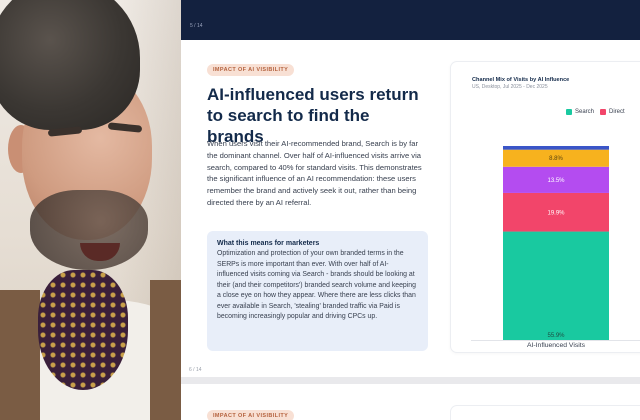  I want to click on data-label-series-3: 13.5%, so click(556, 181).